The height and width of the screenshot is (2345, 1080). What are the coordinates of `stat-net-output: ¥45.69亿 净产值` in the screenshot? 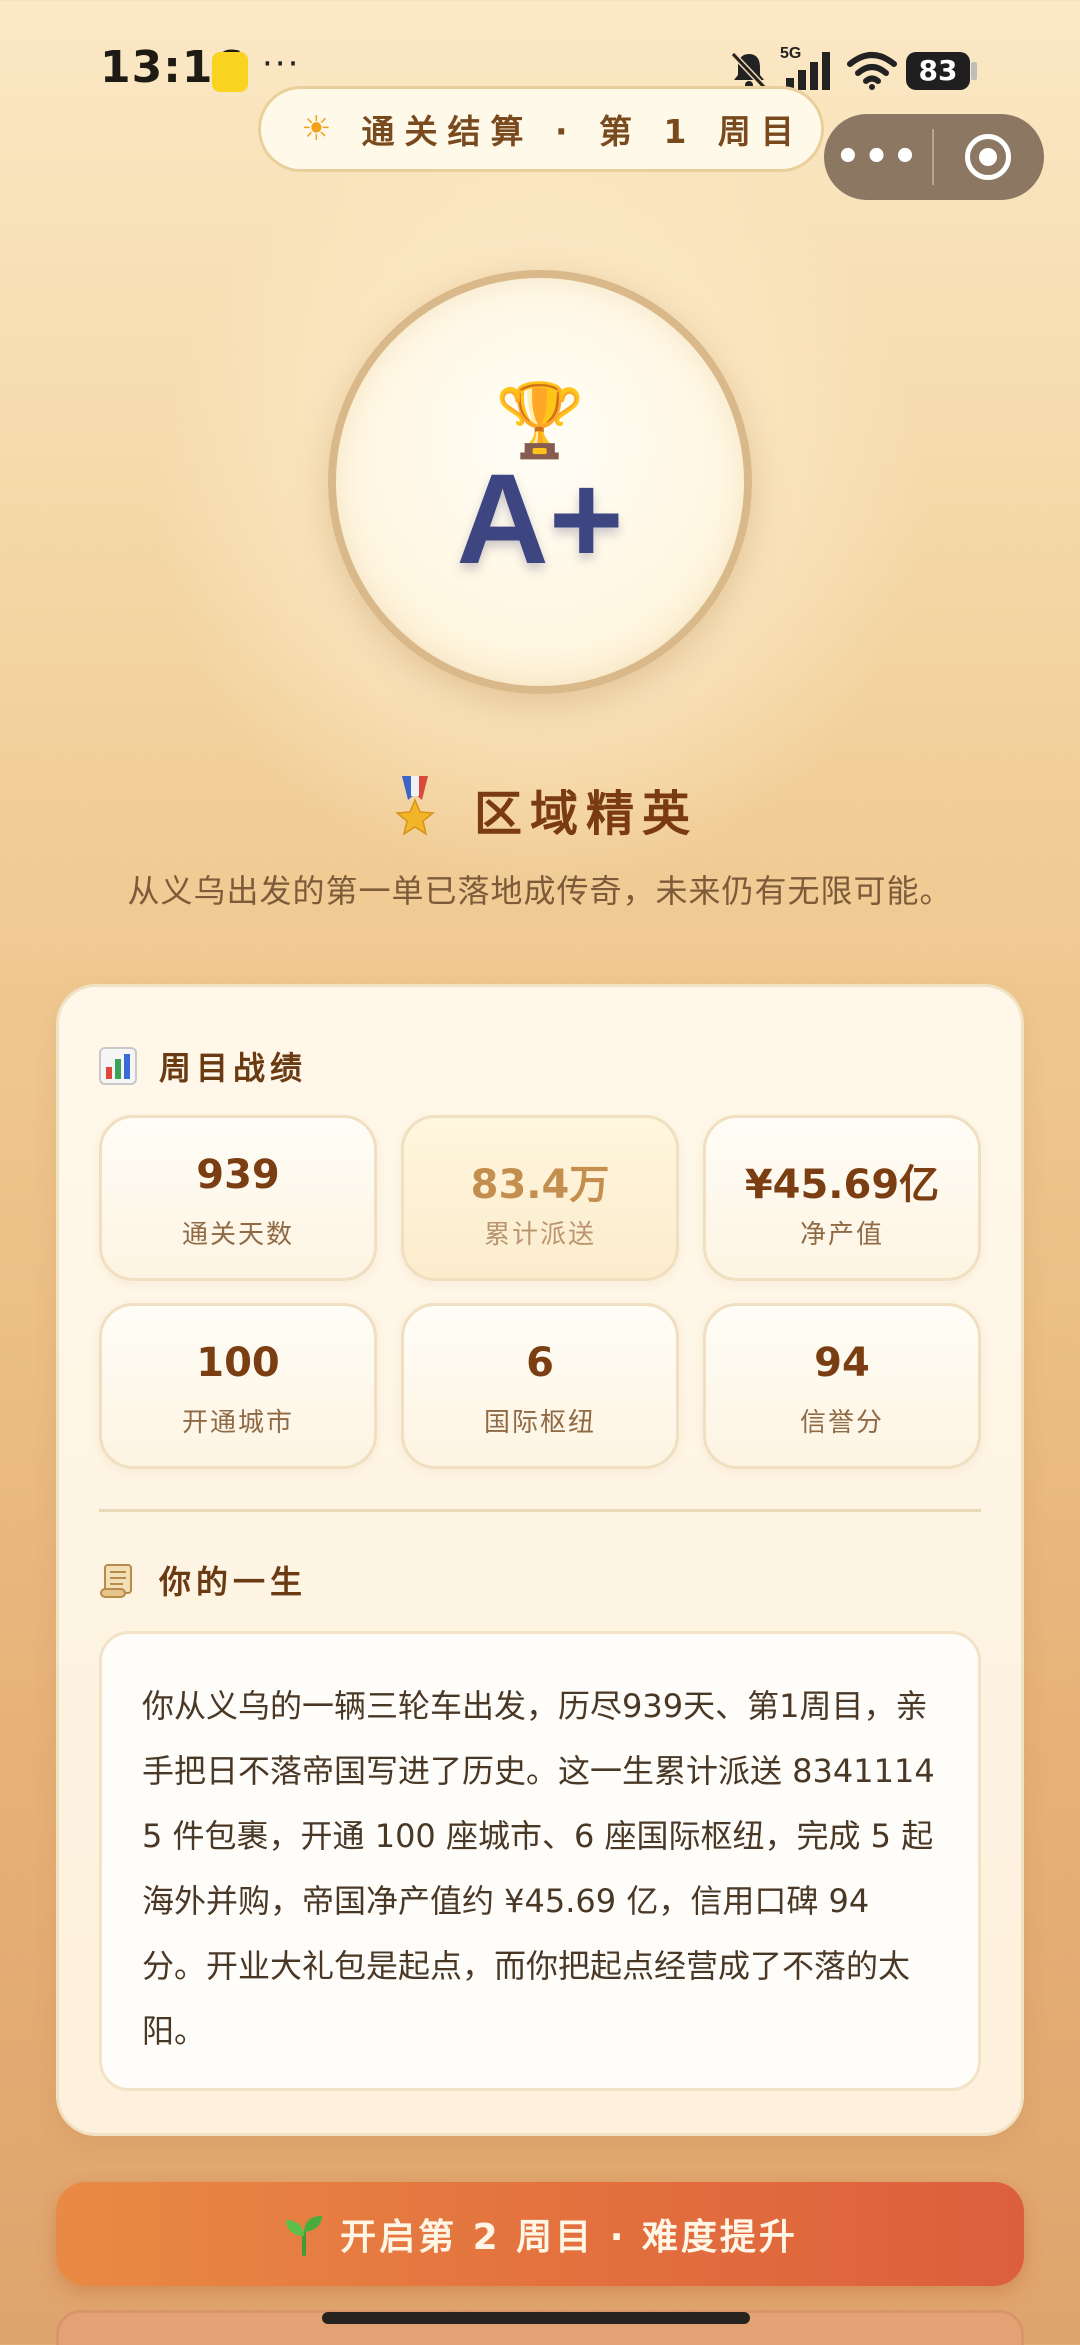 It's located at (842, 1198).